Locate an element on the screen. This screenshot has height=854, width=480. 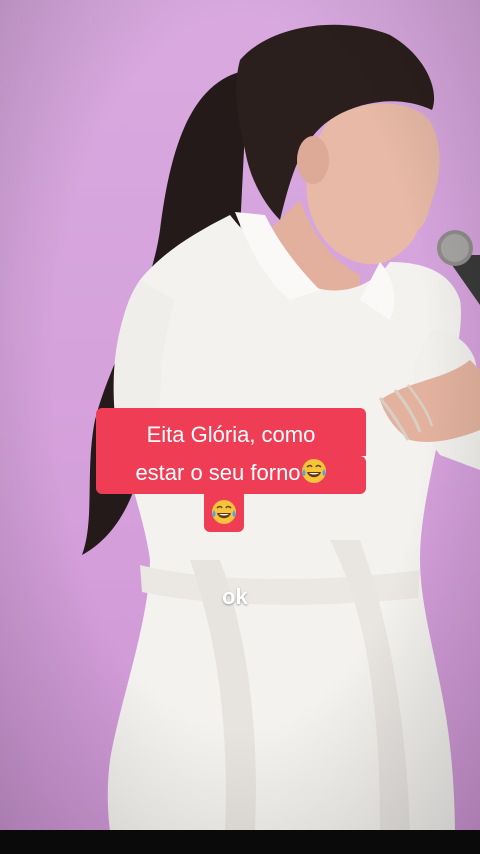
caption-line-2-text: estar o seu forno is located at coordinates (218, 472).